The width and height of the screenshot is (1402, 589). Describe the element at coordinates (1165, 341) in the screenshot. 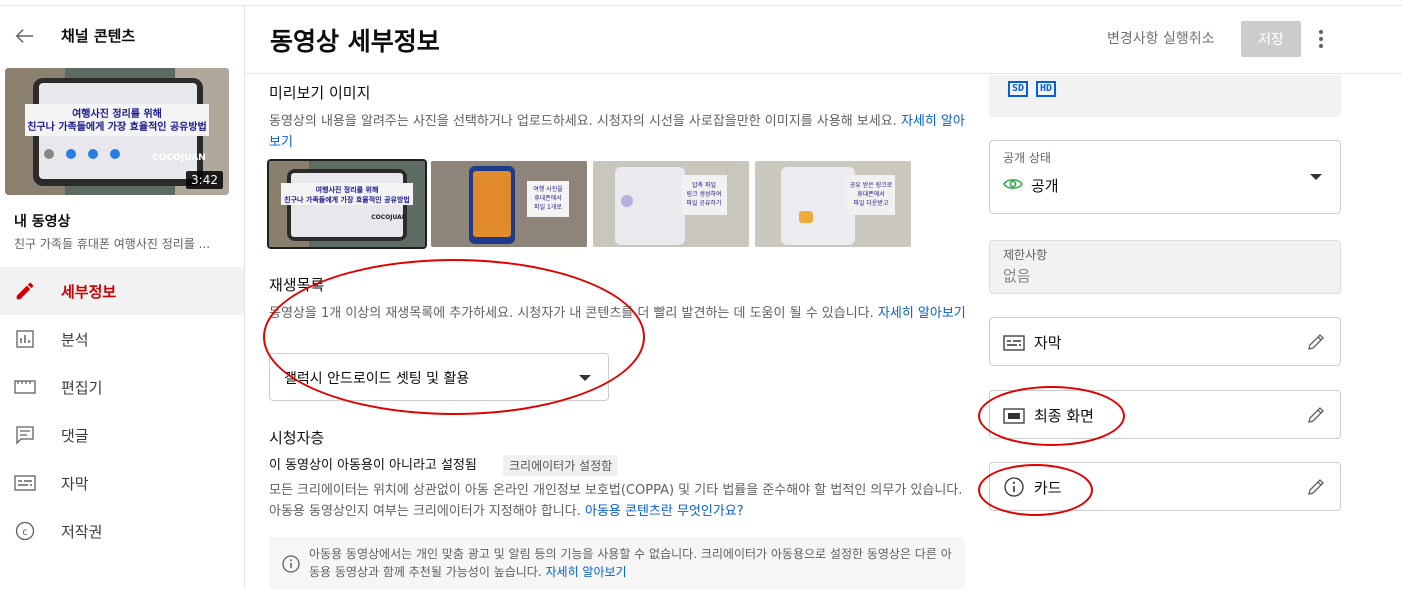

I see `subtitles-row: 자막` at that location.